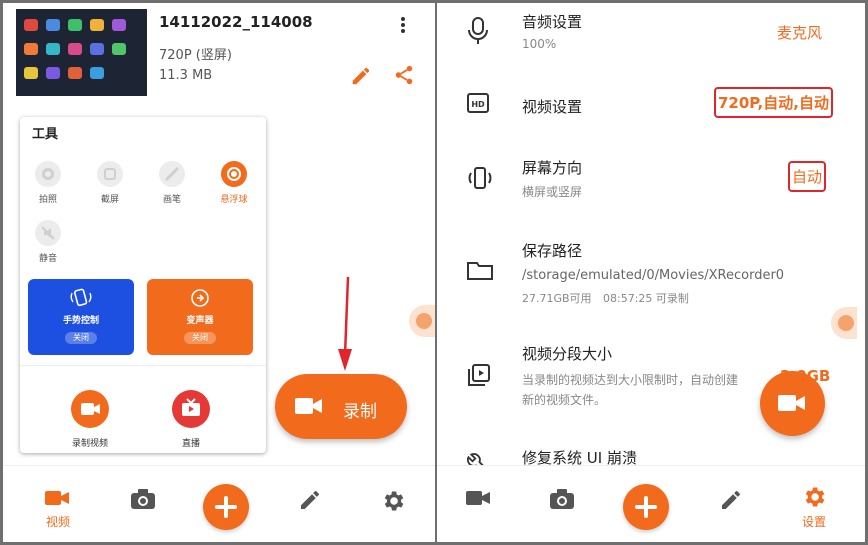  I want to click on video-thumbnail, so click(81, 52).